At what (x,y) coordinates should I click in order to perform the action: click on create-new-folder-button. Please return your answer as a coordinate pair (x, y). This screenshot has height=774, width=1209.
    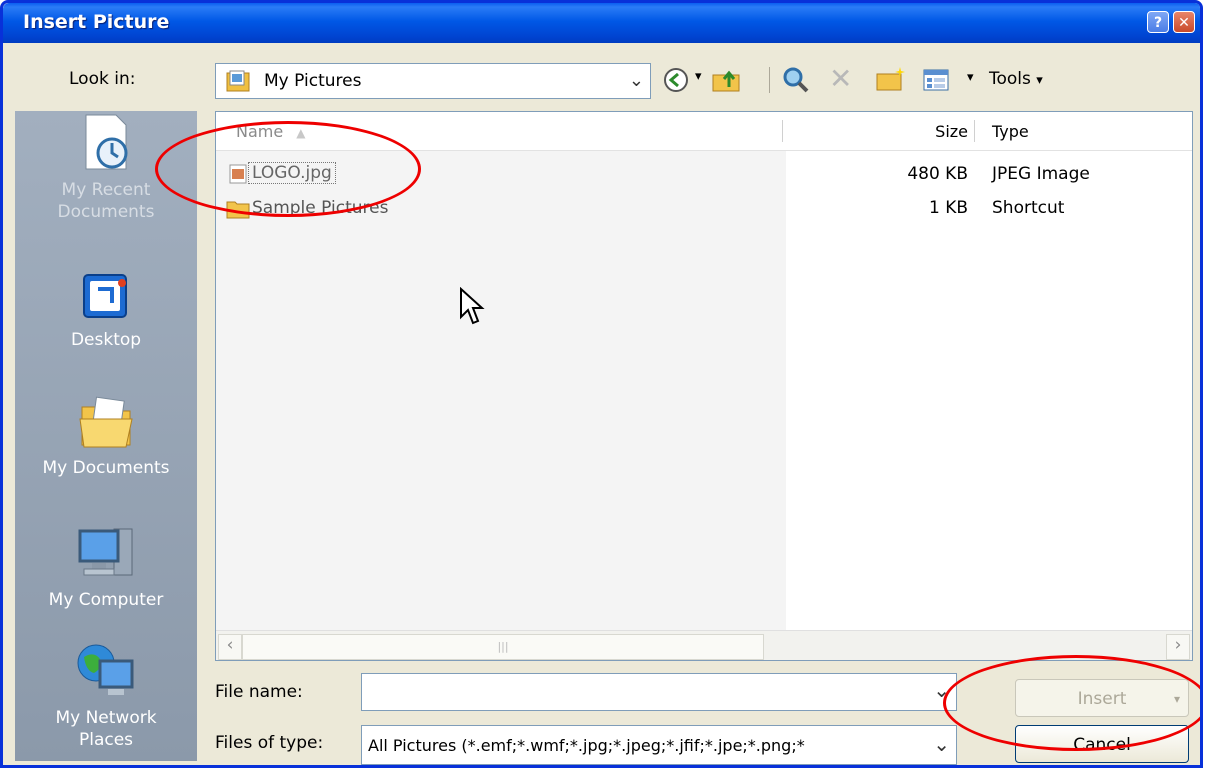
    Looking at the image, I should click on (893, 80).